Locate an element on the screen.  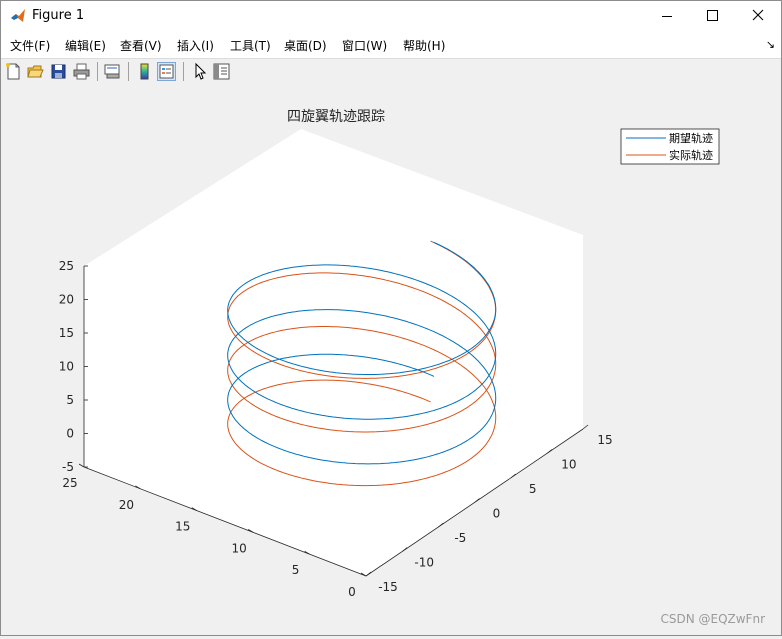
property-inspector-icon is located at coordinates (221, 71).